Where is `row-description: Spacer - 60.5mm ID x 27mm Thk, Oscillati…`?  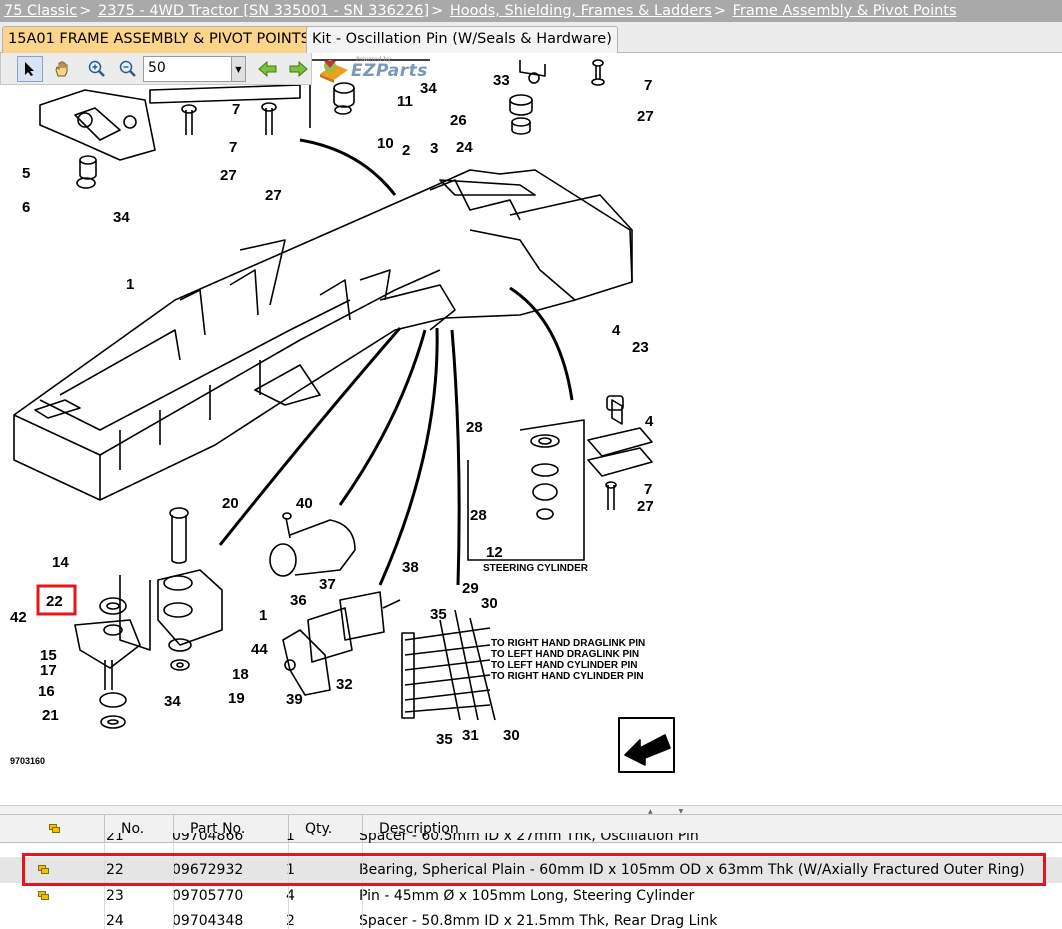 row-description: Spacer - 60.5mm ID x 27mm Thk, Oscillati… is located at coordinates (529, 838).